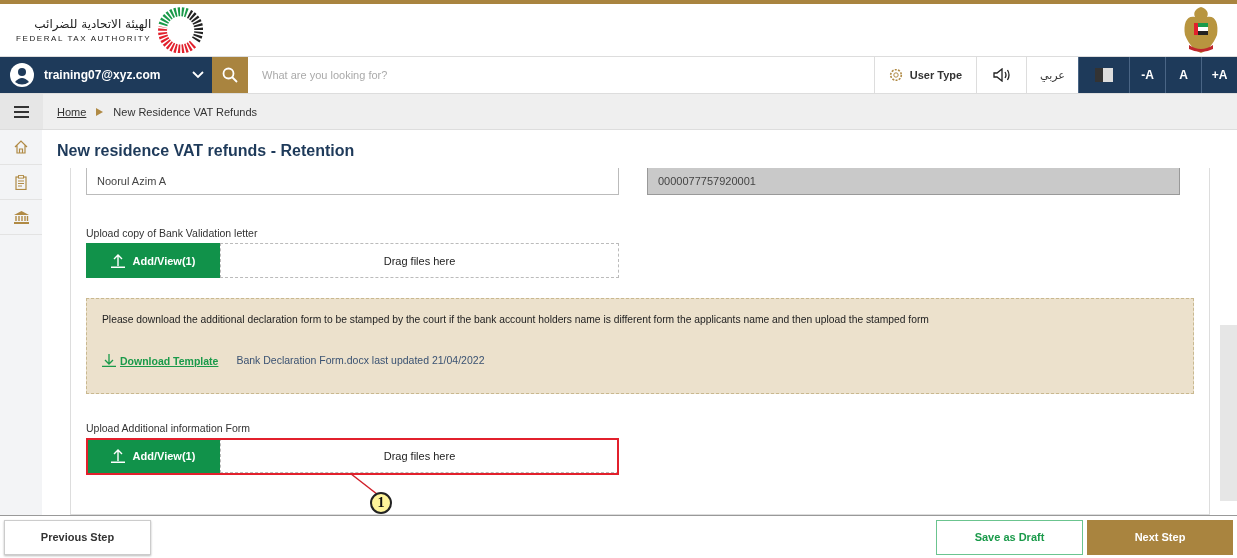  What do you see at coordinates (1001, 75) in the screenshot?
I see `speaker-icon` at bounding box center [1001, 75].